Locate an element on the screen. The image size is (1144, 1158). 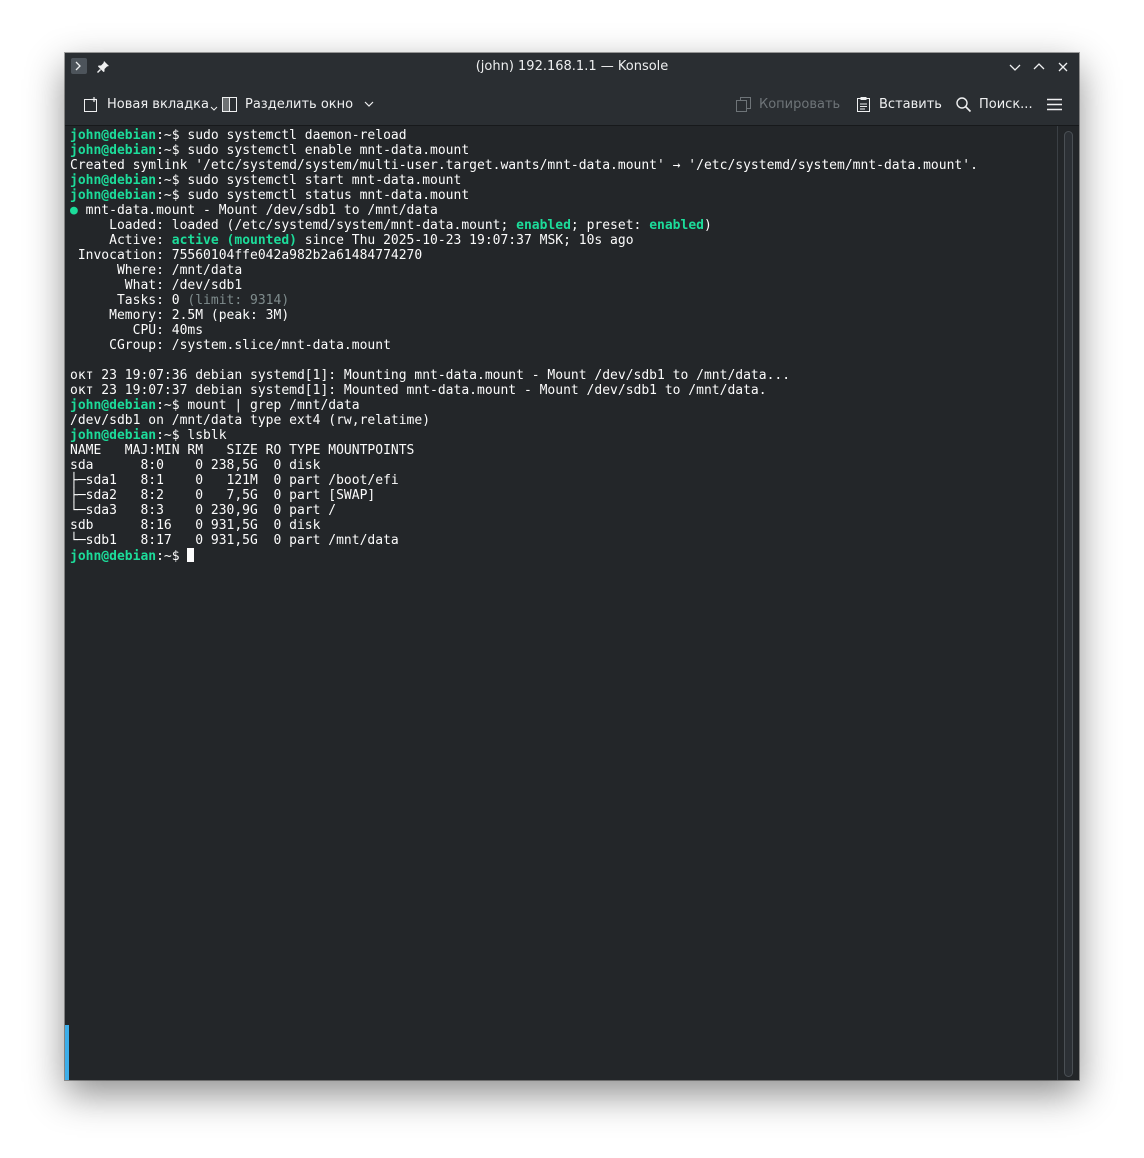
lsblk-row: sdb 8:16 0 931,5G 0 disk is located at coordinates (195, 525).